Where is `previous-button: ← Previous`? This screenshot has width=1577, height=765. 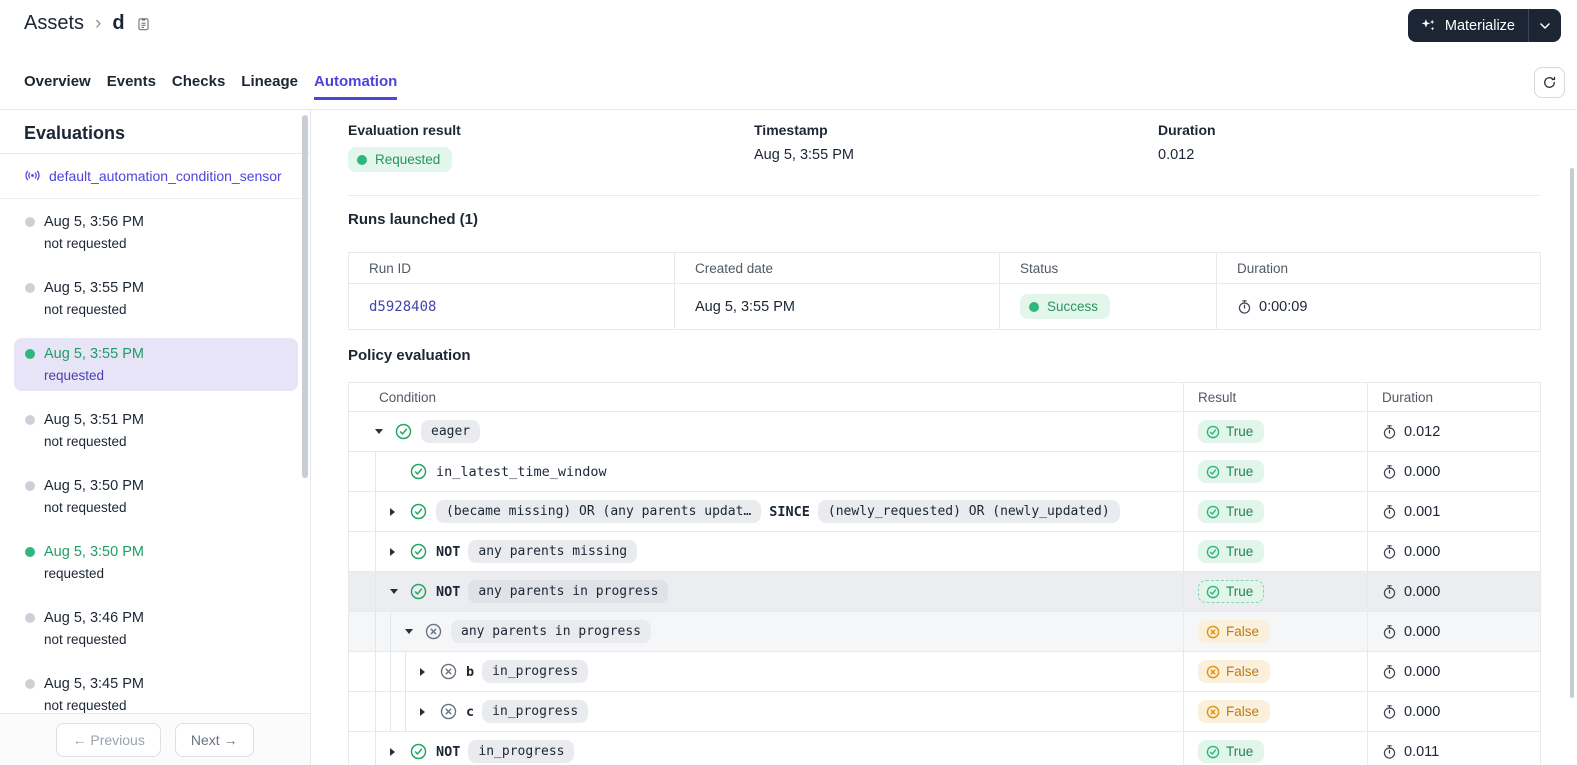
previous-button: ← Previous is located at coordinates (108, 739).